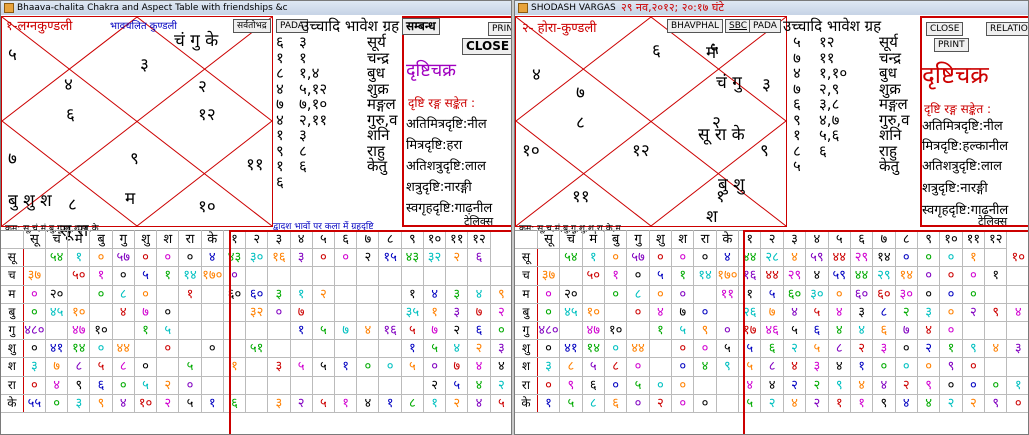 The height and width of the screenshot is (435, 1029). I want to click on house-number: ७, so click(580, 93).